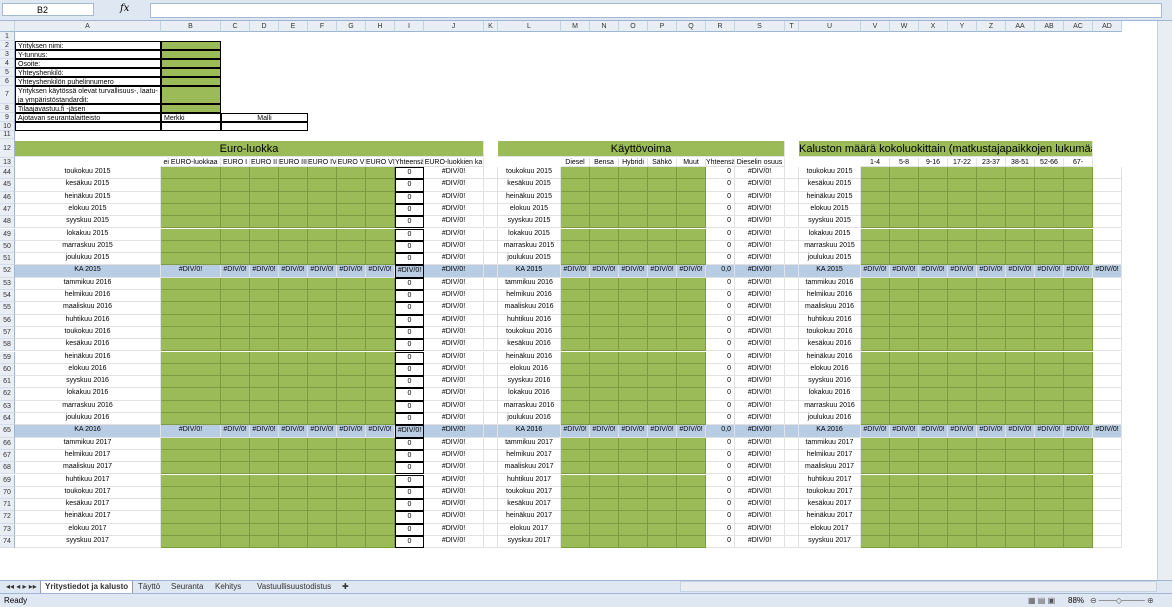  I want to click on row-header: 44, so click(7, 173).